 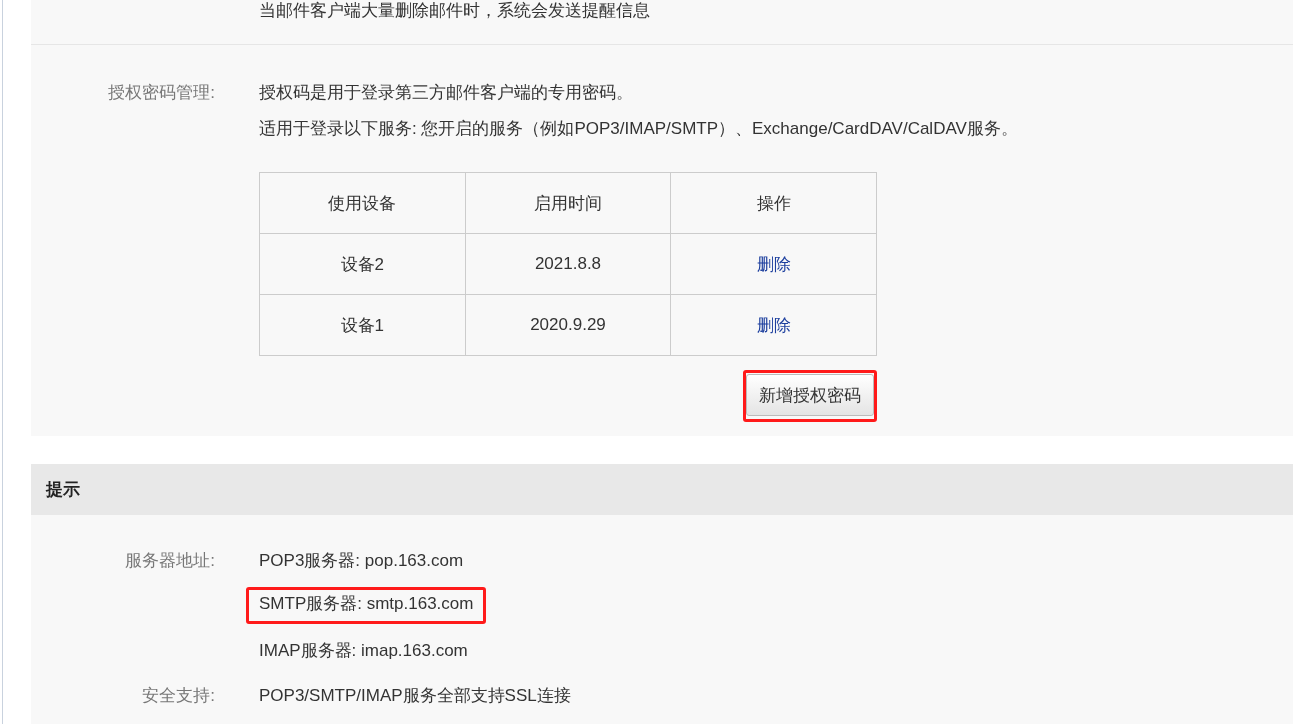 What do you see at coordinates (161, 93) in the screenshot?
I see `field-label: 授权密码管理:` at bounding box center [161, 93].